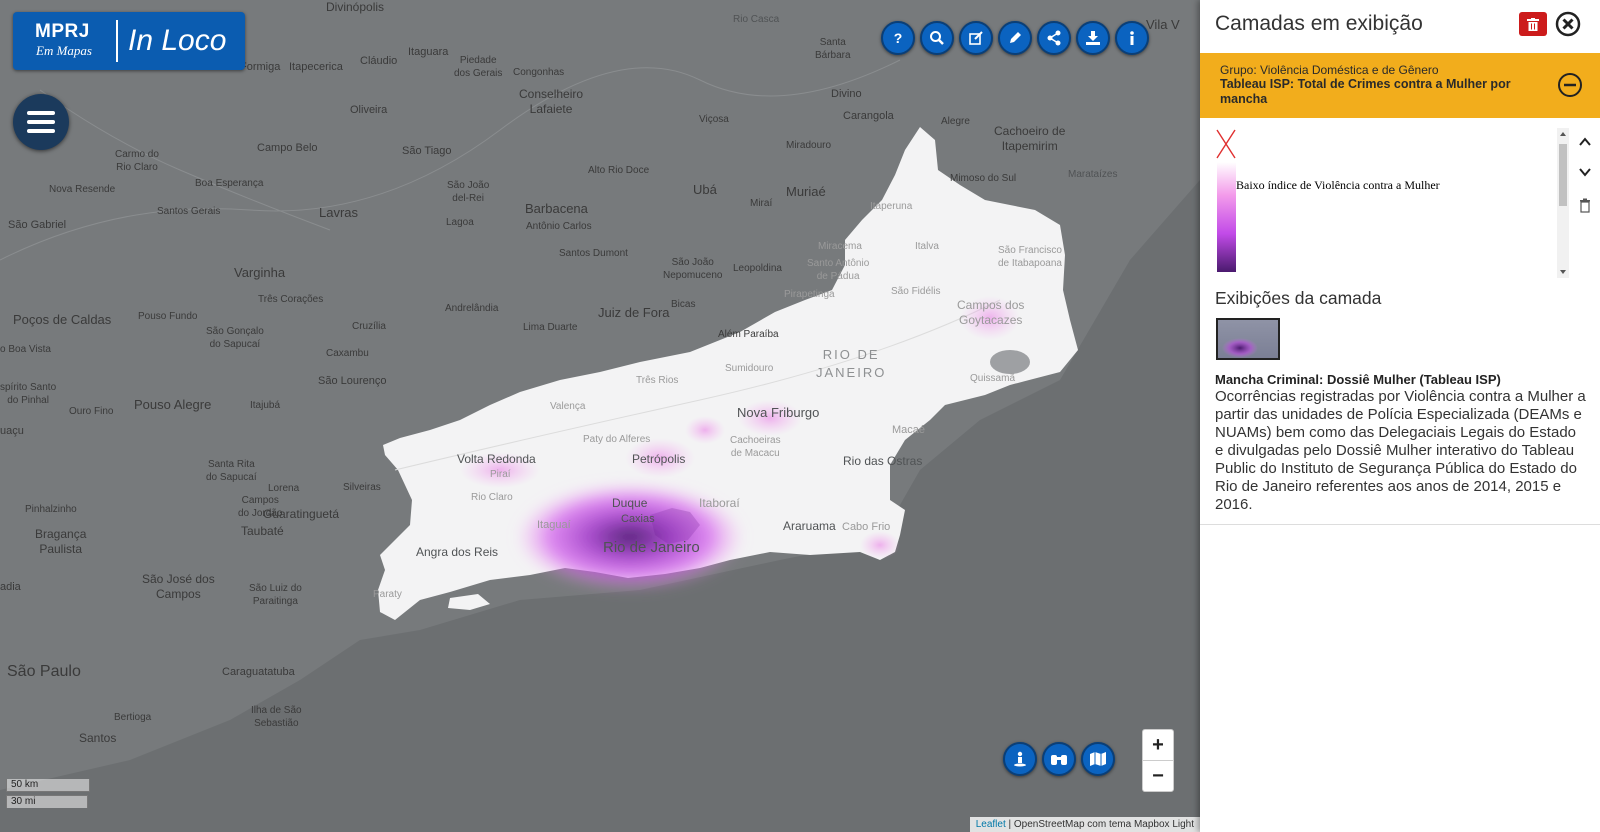 The height and width of the screenshot is (832, 1600). I want to click on exhibition-thumbnail, so click(1248, 339).